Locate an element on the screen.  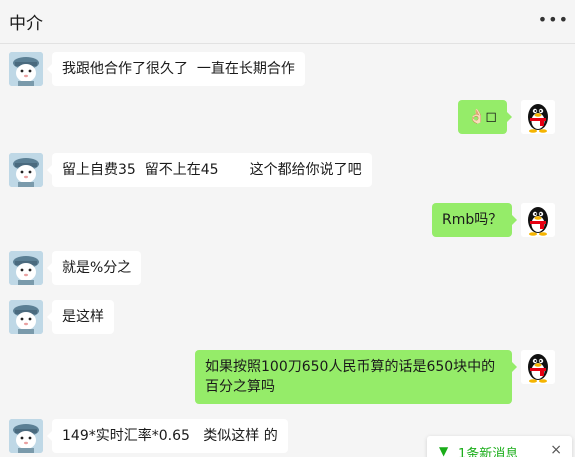
new-message-toast: ▼ 1条新消息 × is located at coordinates (499, 446).